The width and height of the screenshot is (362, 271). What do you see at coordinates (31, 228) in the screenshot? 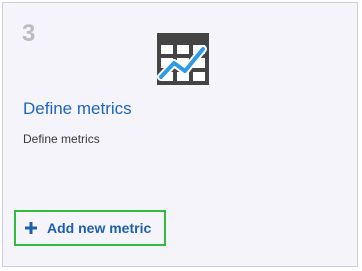
I see `plus-icon` at bounding box center [31, 228].